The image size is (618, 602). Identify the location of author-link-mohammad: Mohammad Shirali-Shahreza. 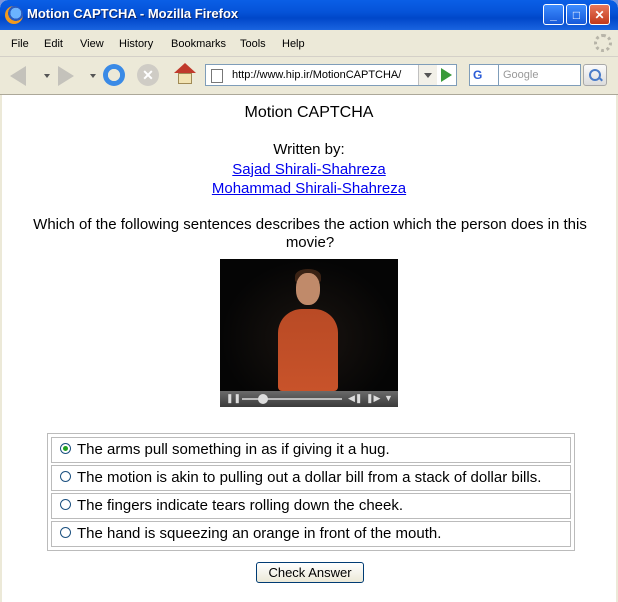
(309, 188).